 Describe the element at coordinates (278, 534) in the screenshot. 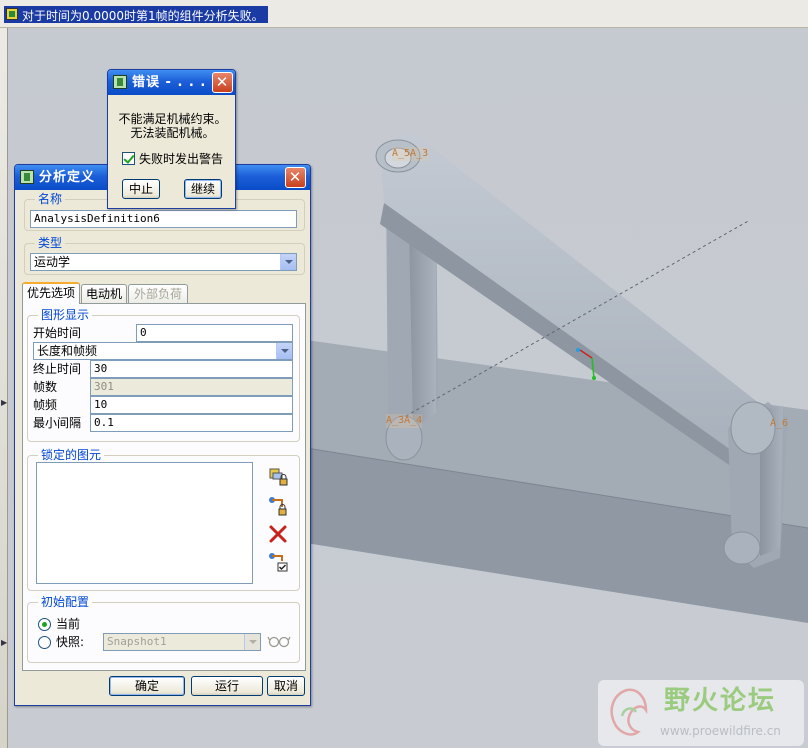

I see `delete-icon` at that location.